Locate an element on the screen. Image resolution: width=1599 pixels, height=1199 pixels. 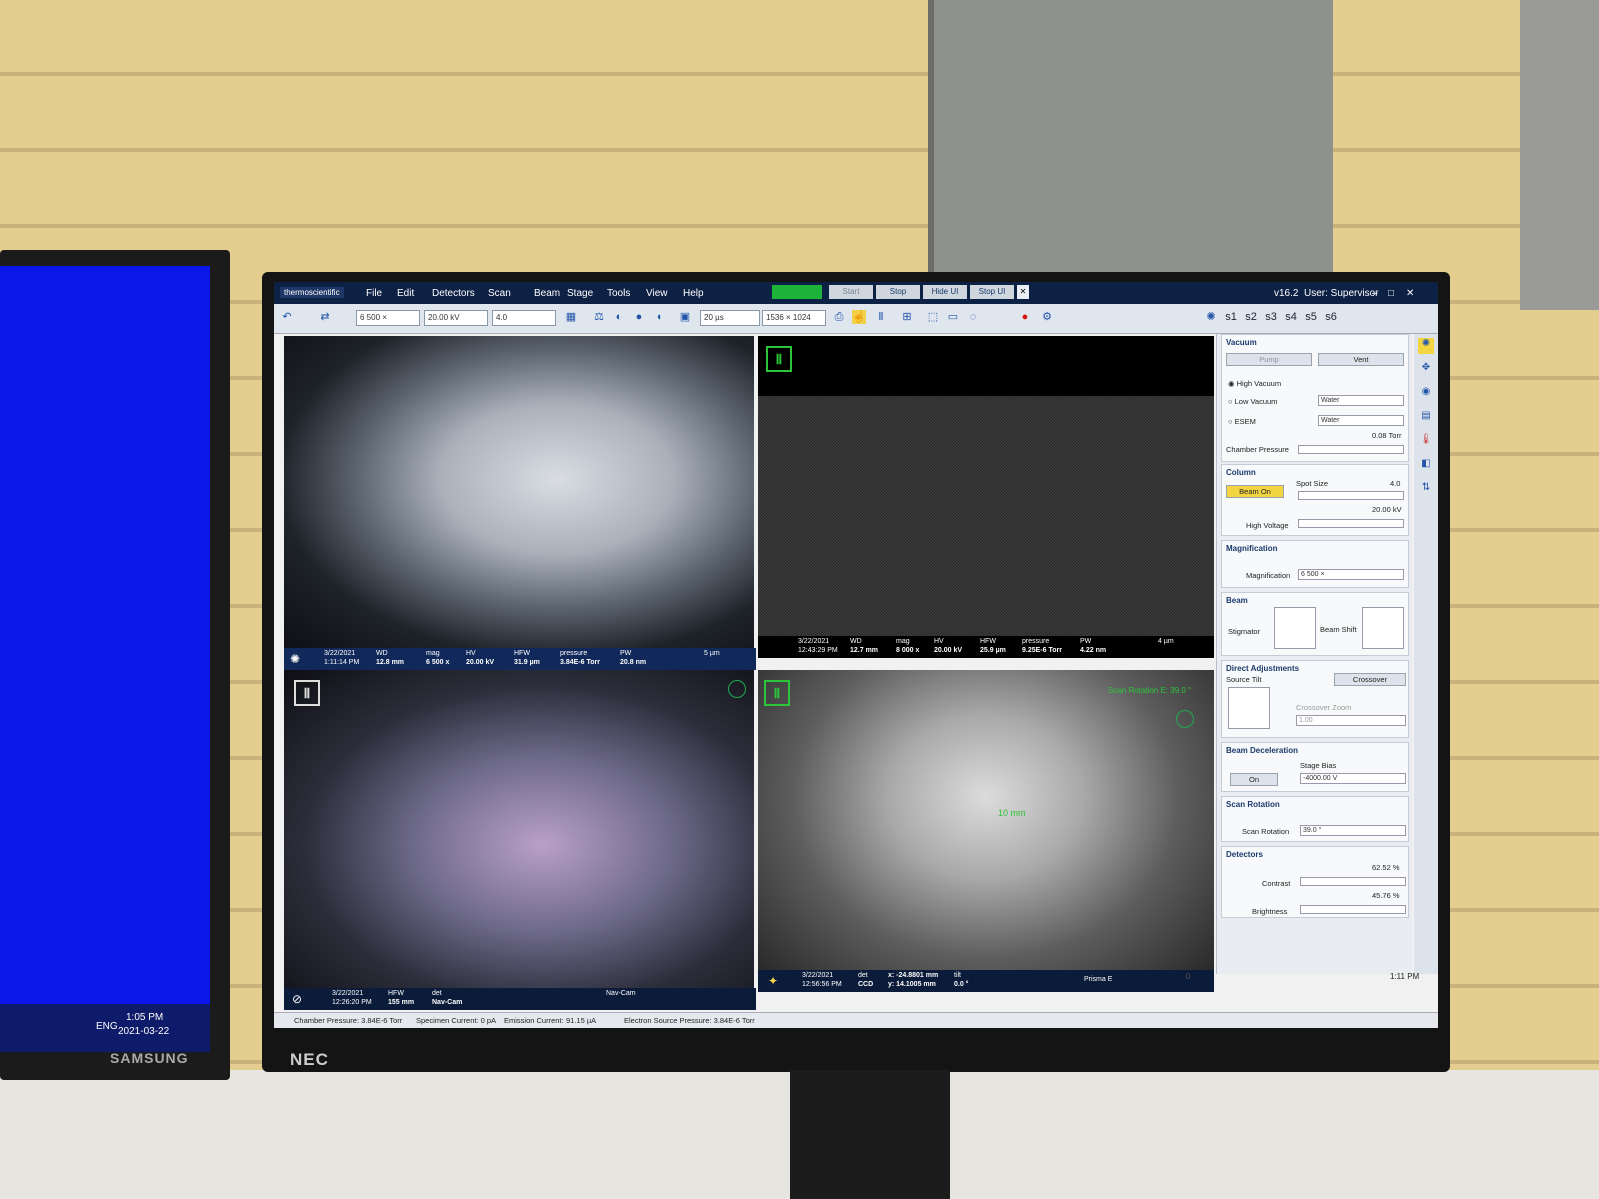
quad3-pause-button: Ⅱ is located at coordinates (307, 693).